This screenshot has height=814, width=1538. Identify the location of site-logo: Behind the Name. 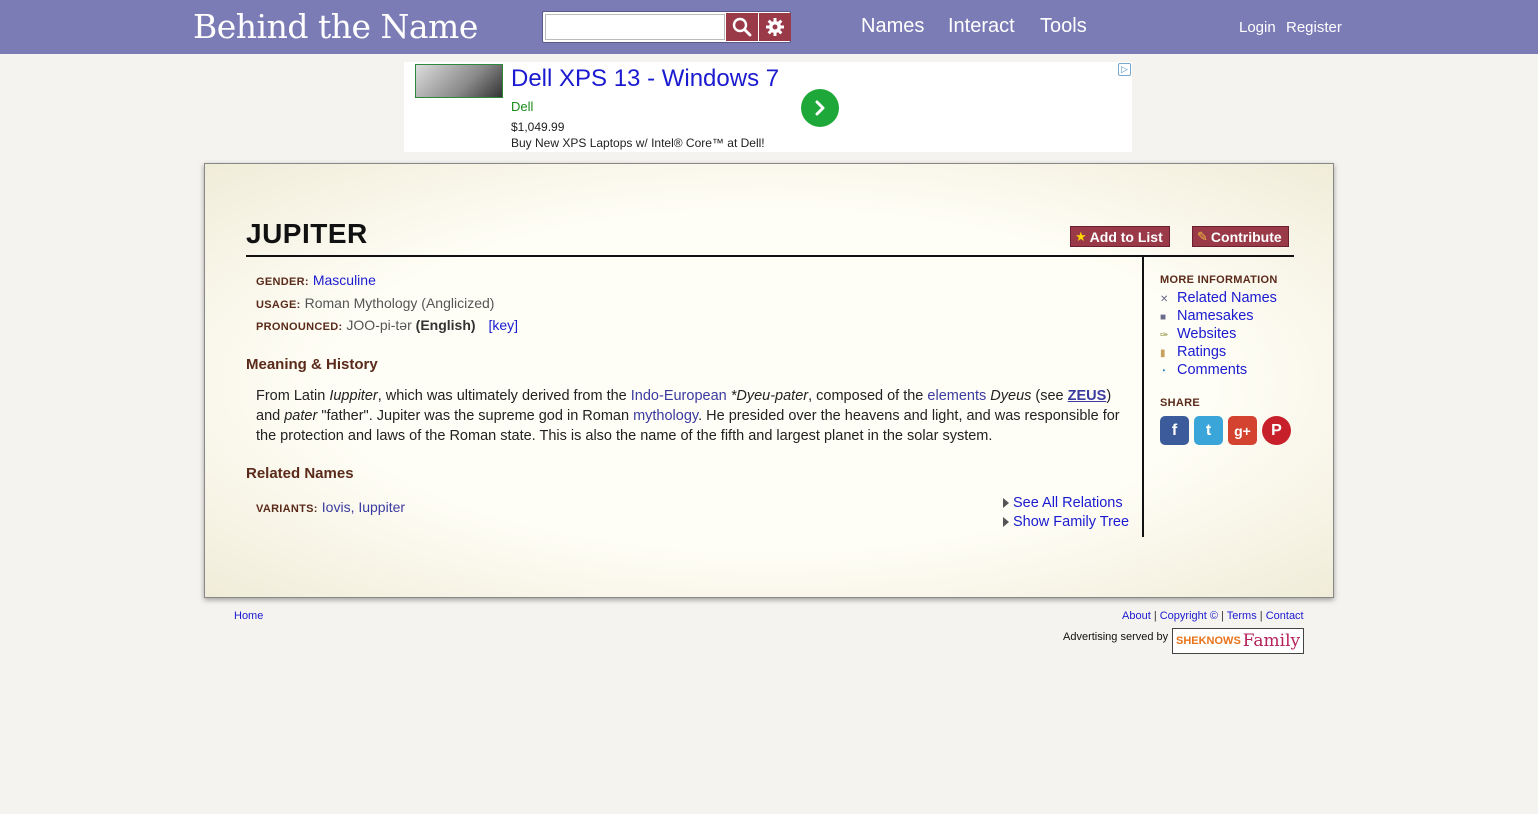
(335, 27).